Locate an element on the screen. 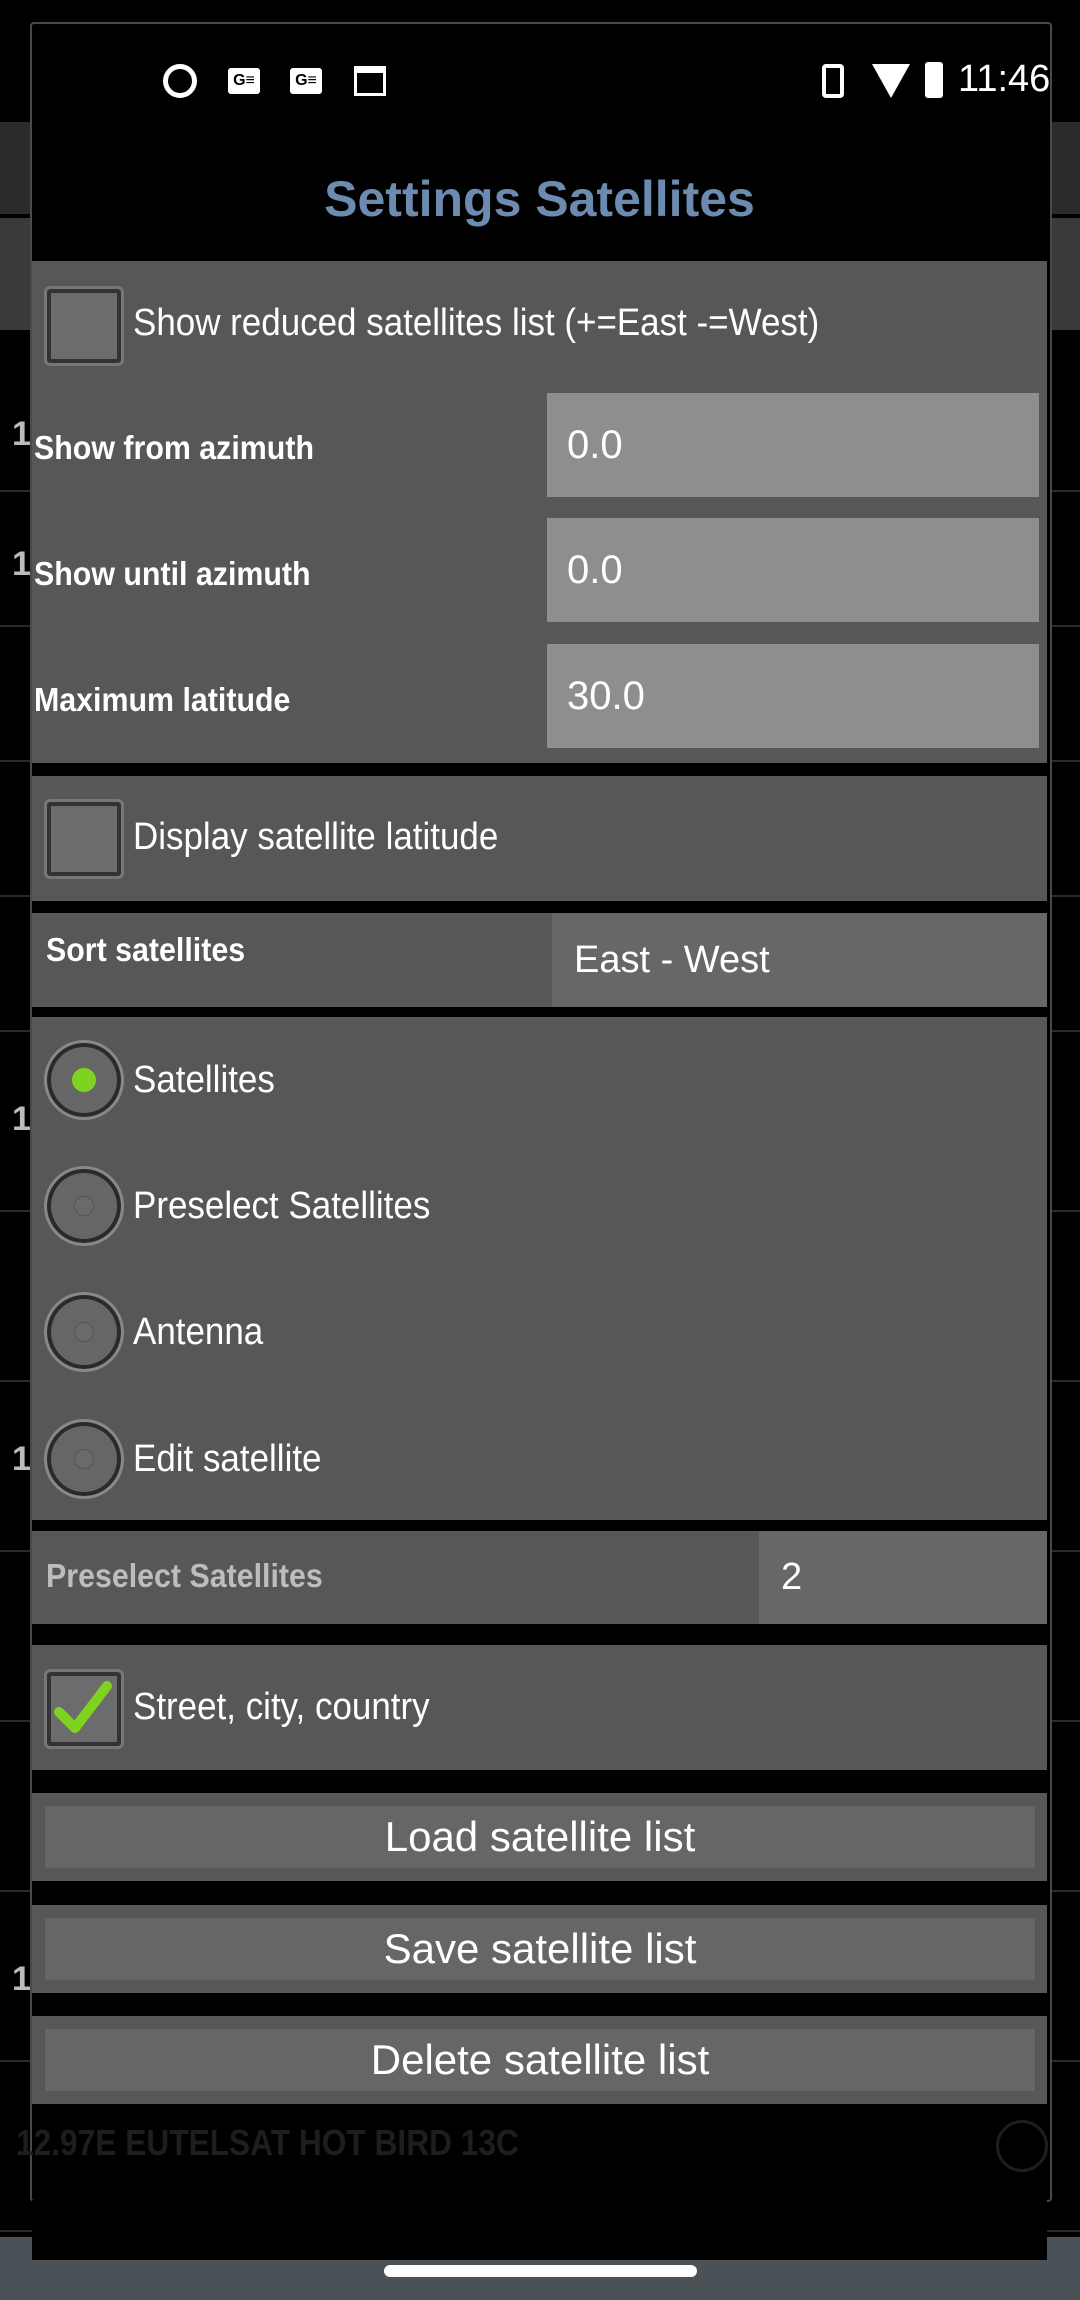 This screenshot has width=1080, height=2300. display-latitude-label: Display satellite latitude is located at coordinates (316, 837).